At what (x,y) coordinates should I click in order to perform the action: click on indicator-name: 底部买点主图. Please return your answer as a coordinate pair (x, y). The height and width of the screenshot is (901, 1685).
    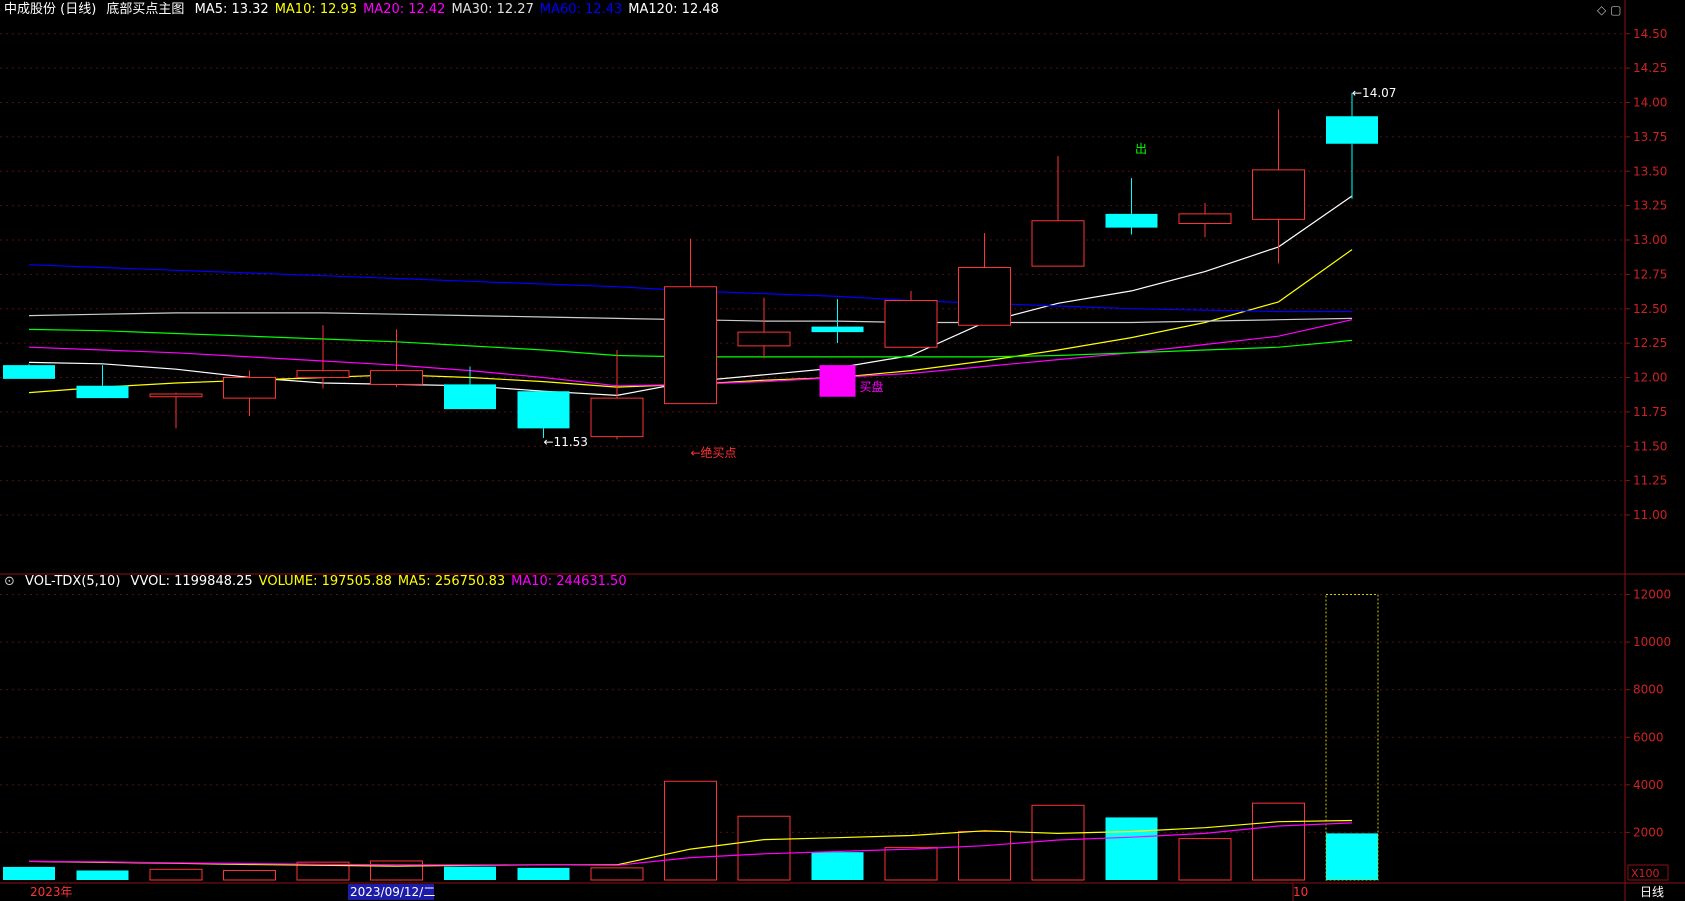
    Looking at the image, I should click on (145, 9).